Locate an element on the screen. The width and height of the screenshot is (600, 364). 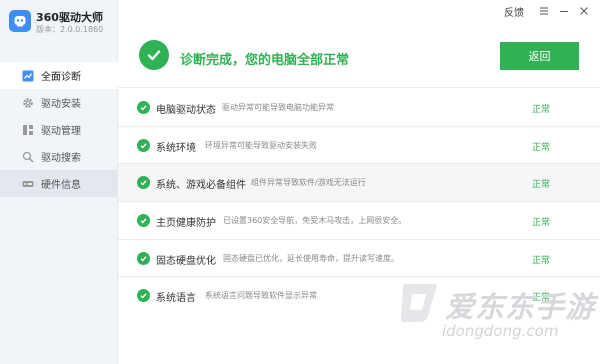
sidebar-item-label: 驱动安装 is located at coordinates (61, 104).